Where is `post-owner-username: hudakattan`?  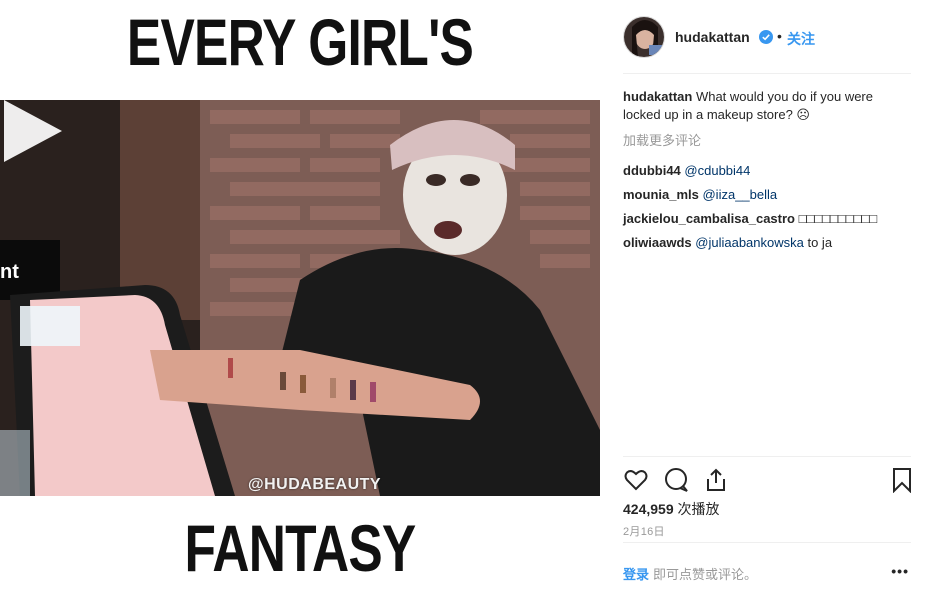 post-owner-username: hudakattan is located at coordinates (712, 37).